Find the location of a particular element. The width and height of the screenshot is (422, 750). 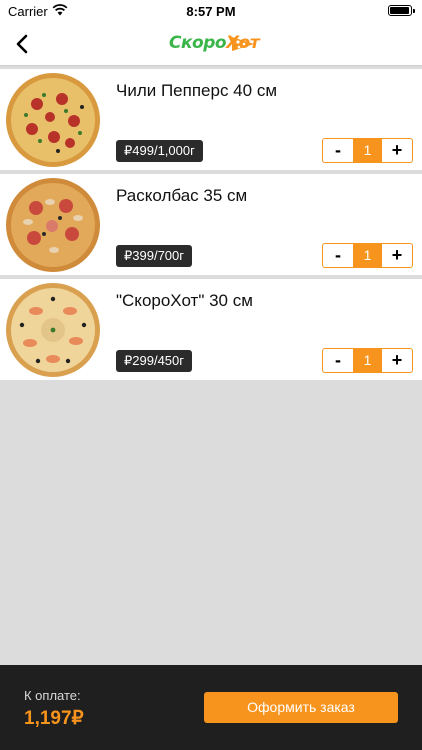

total-amount: 1,197₽ is located at coordinates (54, 718).